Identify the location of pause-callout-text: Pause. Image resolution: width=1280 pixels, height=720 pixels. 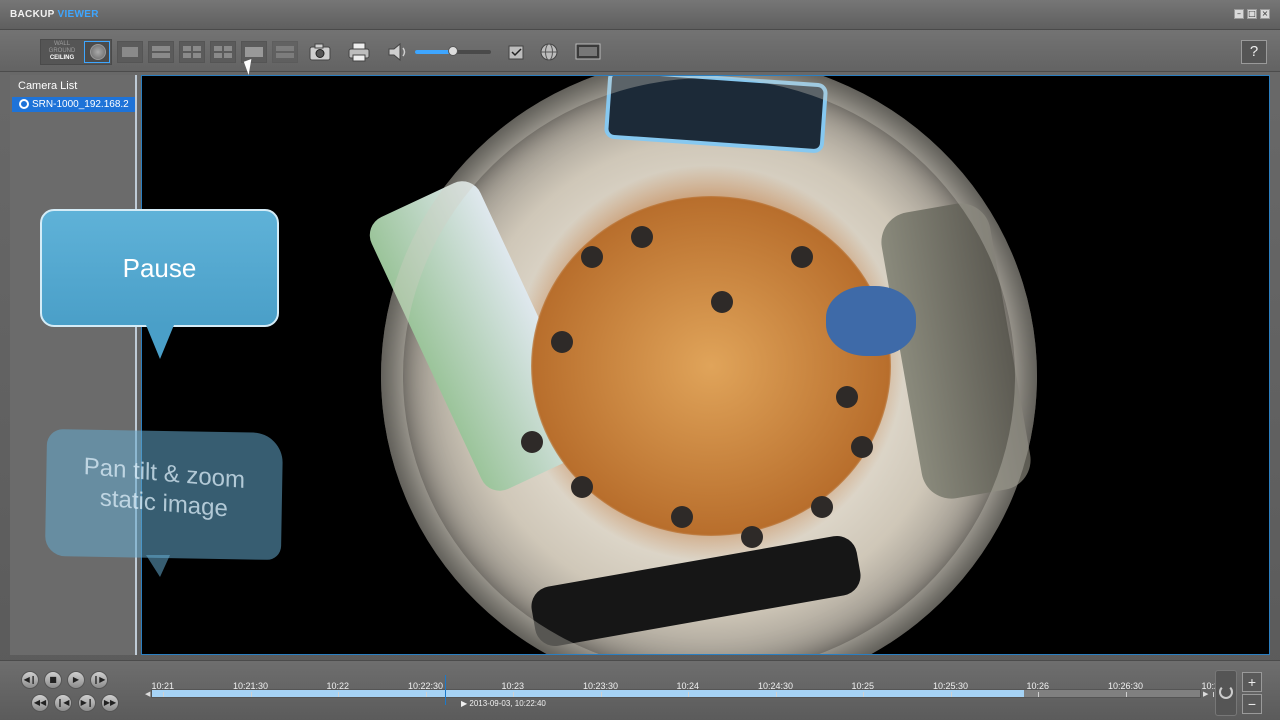
(159, 268).